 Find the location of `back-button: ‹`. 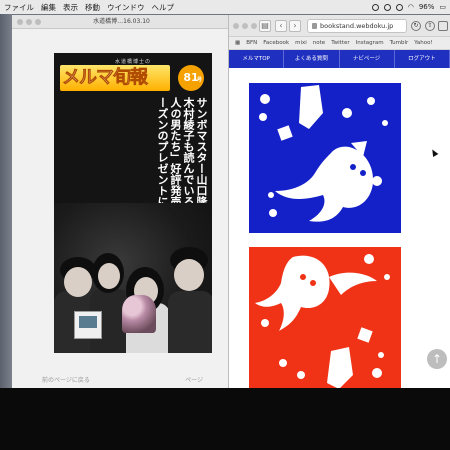

back-button: ‹ is located at coordinates (281, 26).